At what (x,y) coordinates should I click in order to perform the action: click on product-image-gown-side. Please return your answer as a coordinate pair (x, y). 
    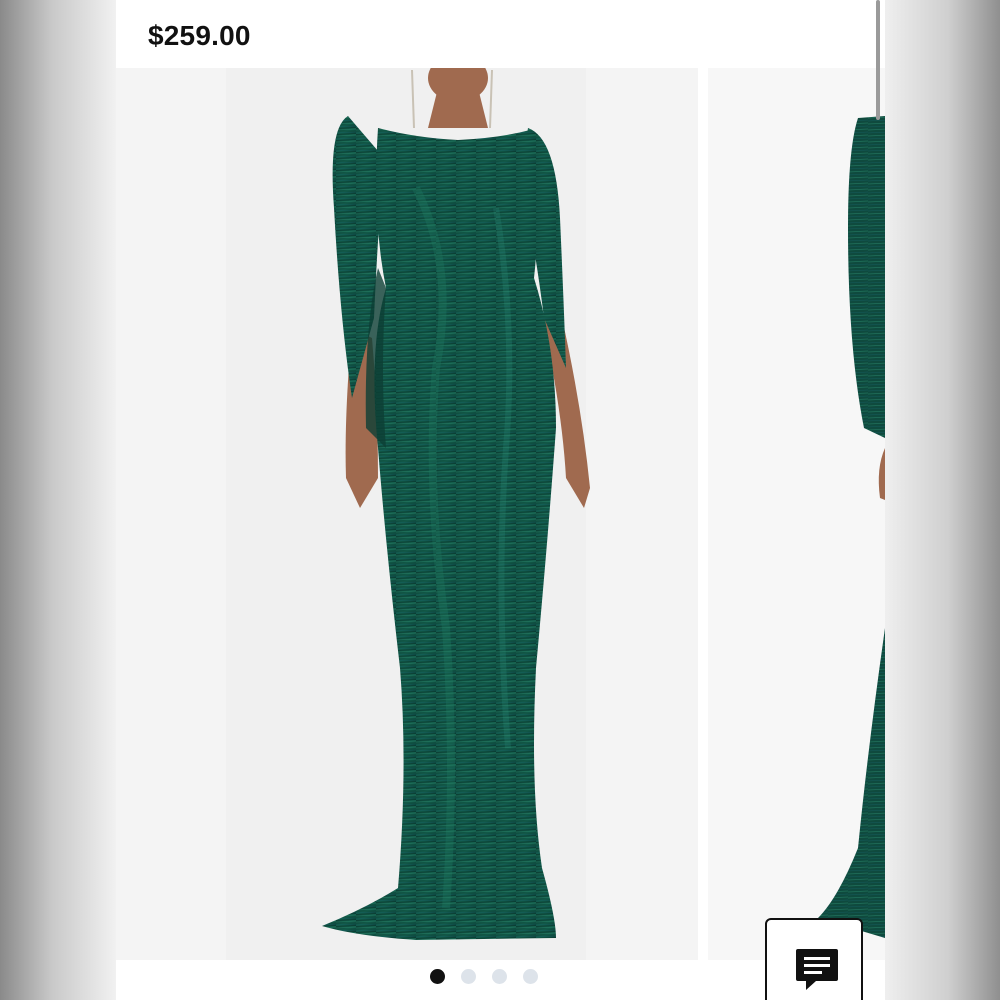
    Looking at the image, I should click on (851, 527).